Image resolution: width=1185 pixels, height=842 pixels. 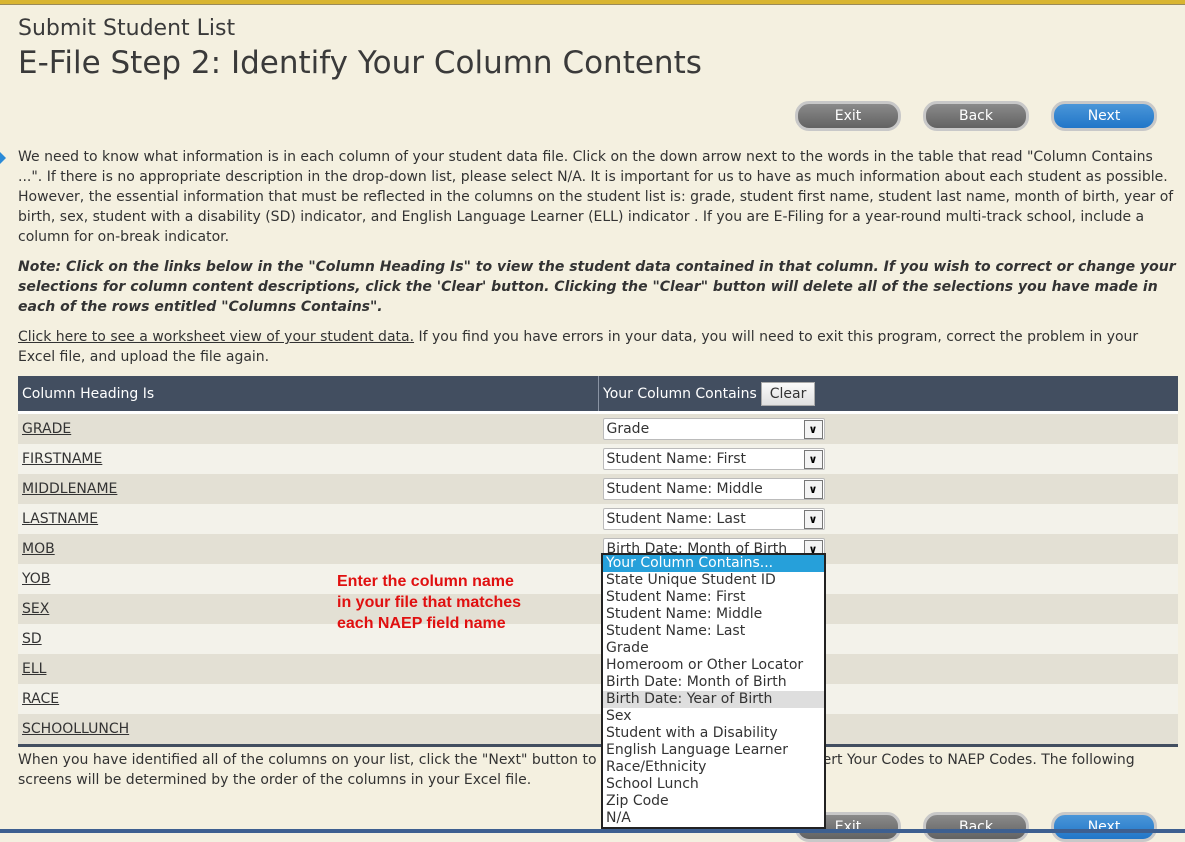 What do you see at coordinates (713, 580) in the screenshot?
I see `dropdown-option: State Unique Student ID` at bounding box center [713, 580].